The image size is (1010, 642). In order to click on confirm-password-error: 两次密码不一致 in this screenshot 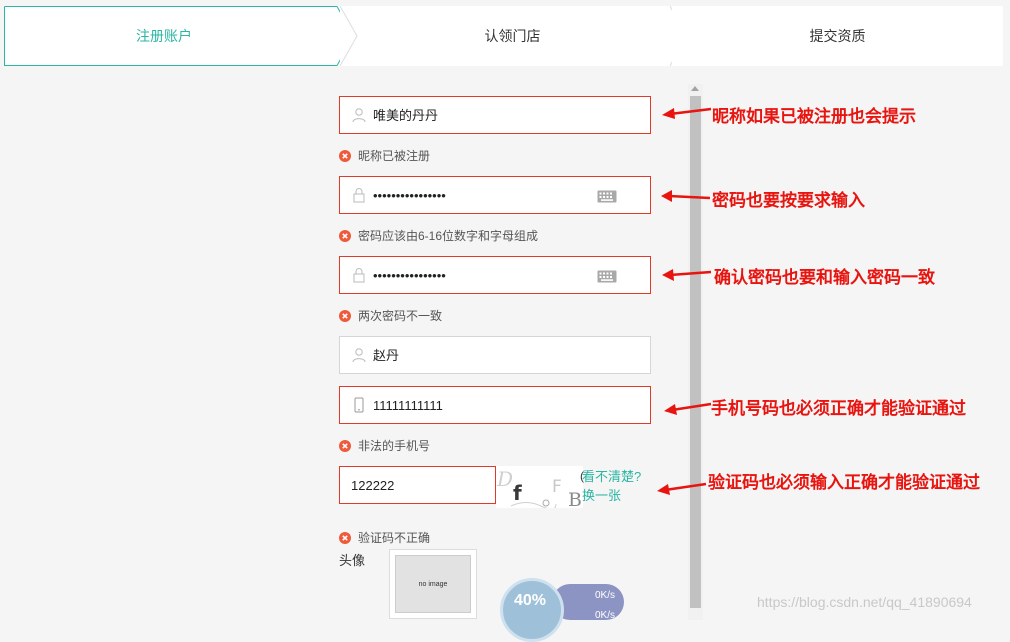, I will do `click(390, 316)`.